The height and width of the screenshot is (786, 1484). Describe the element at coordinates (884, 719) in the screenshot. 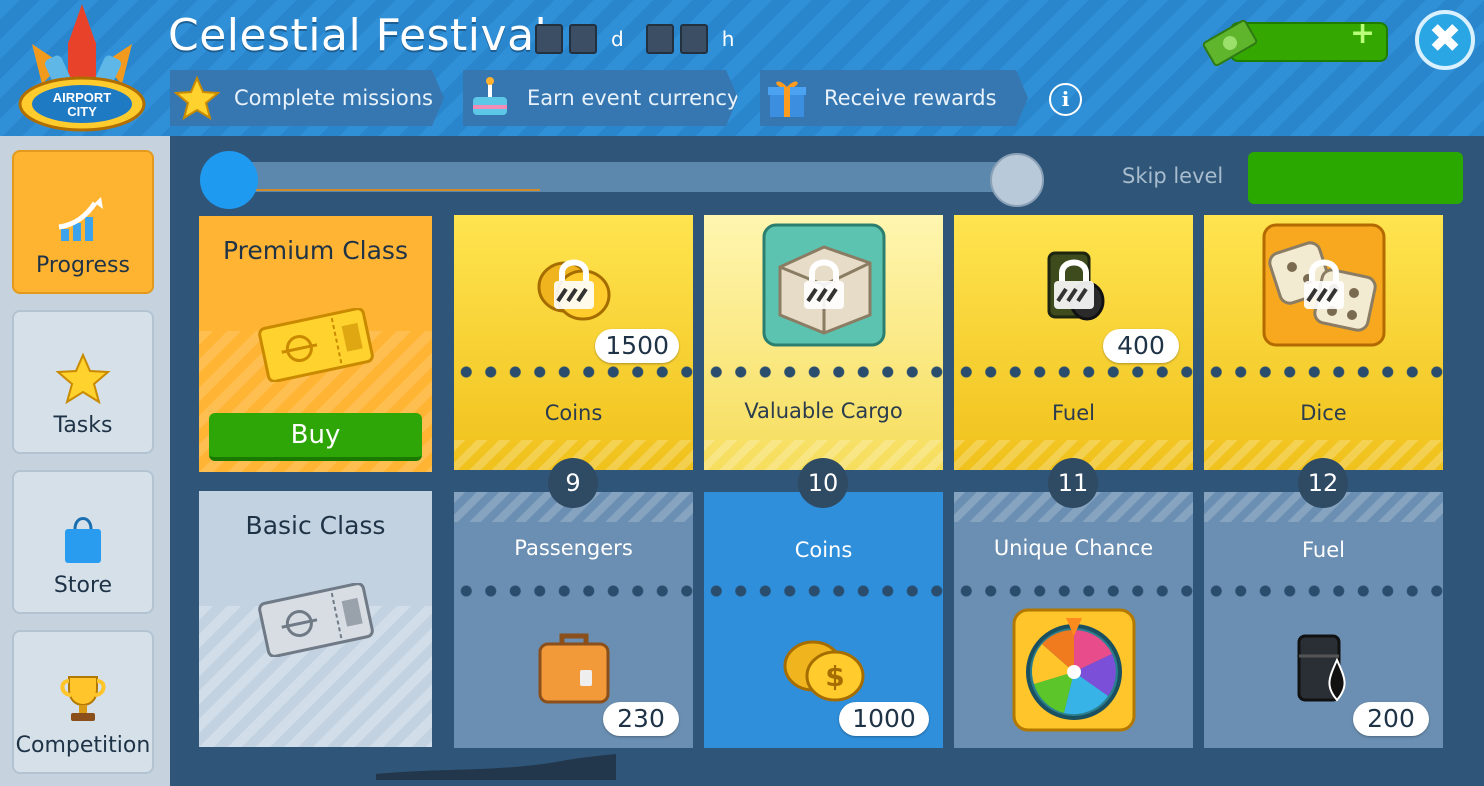

I see `reward-quantity: 1000` at that location.